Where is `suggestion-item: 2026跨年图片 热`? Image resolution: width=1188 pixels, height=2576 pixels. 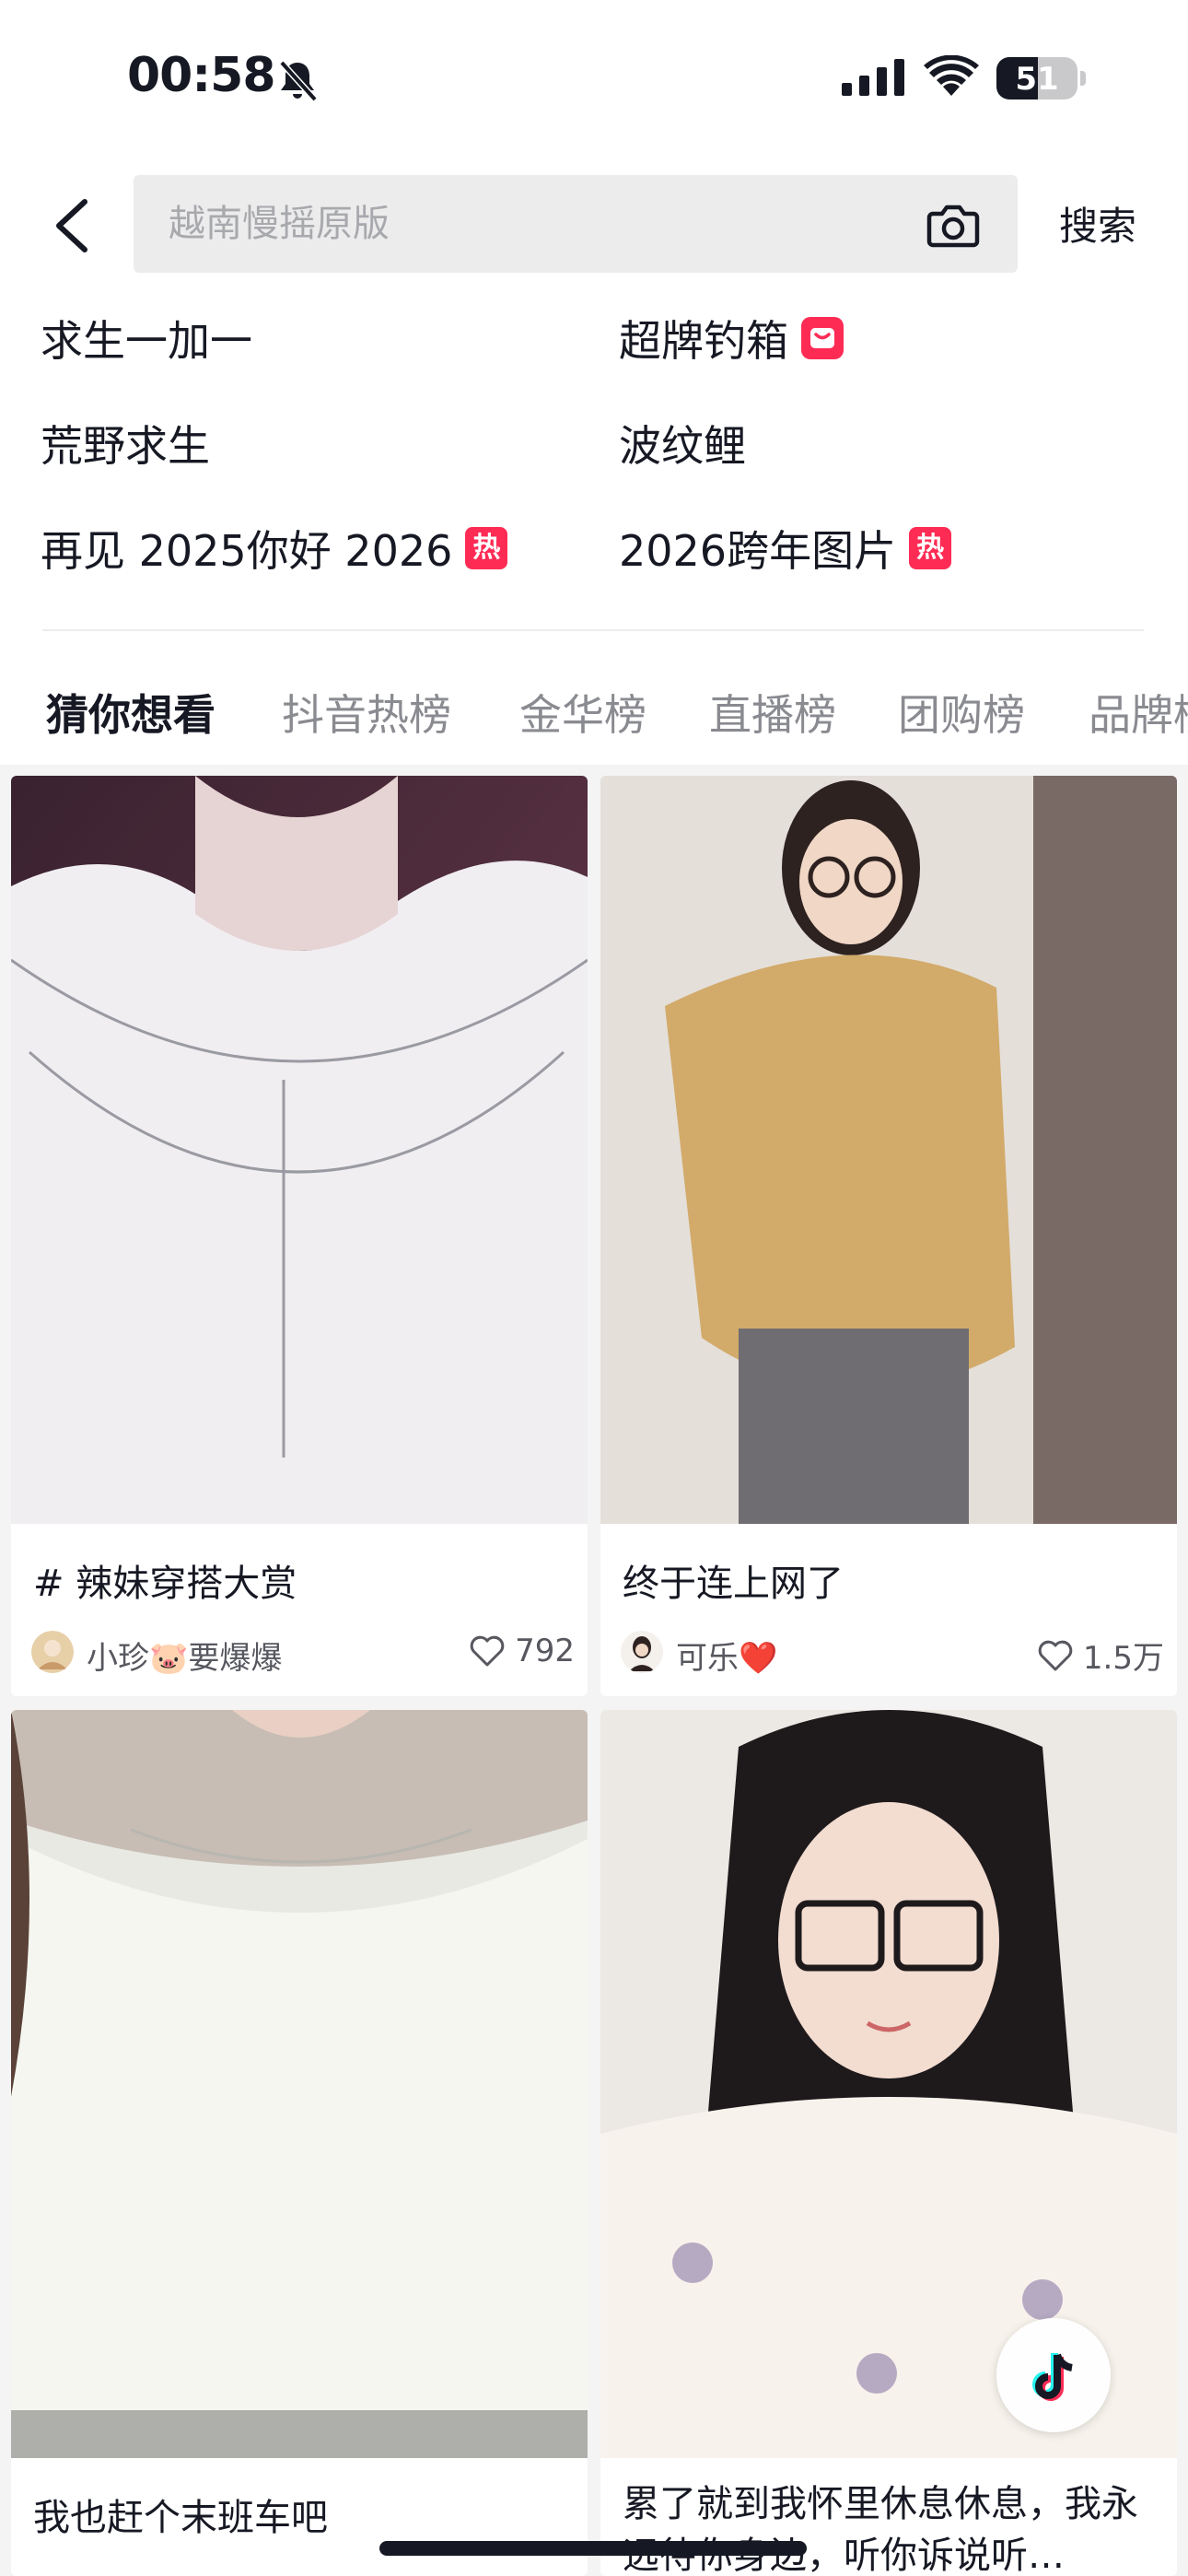
suggestion-item: 2026跨年图片 热 is located at coordinates (785, 548).